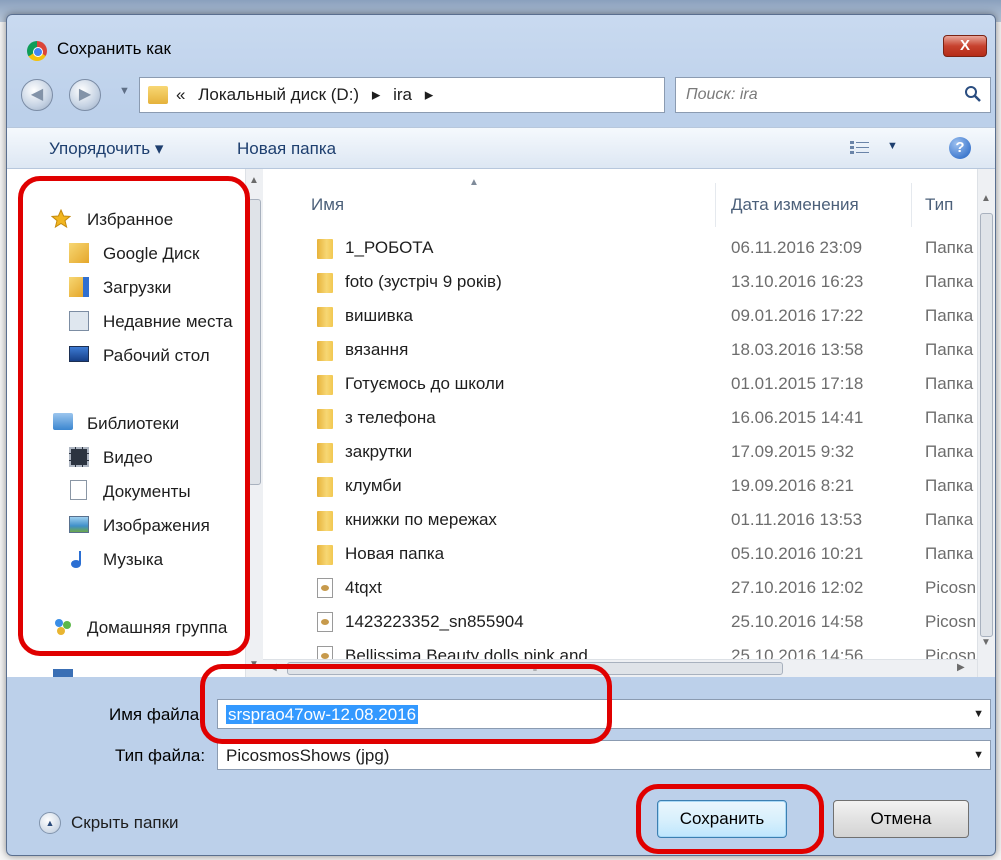 The image size is (1001, 860). I want to click on nav-homegroup: Домашняя группа, so click(157, 628).